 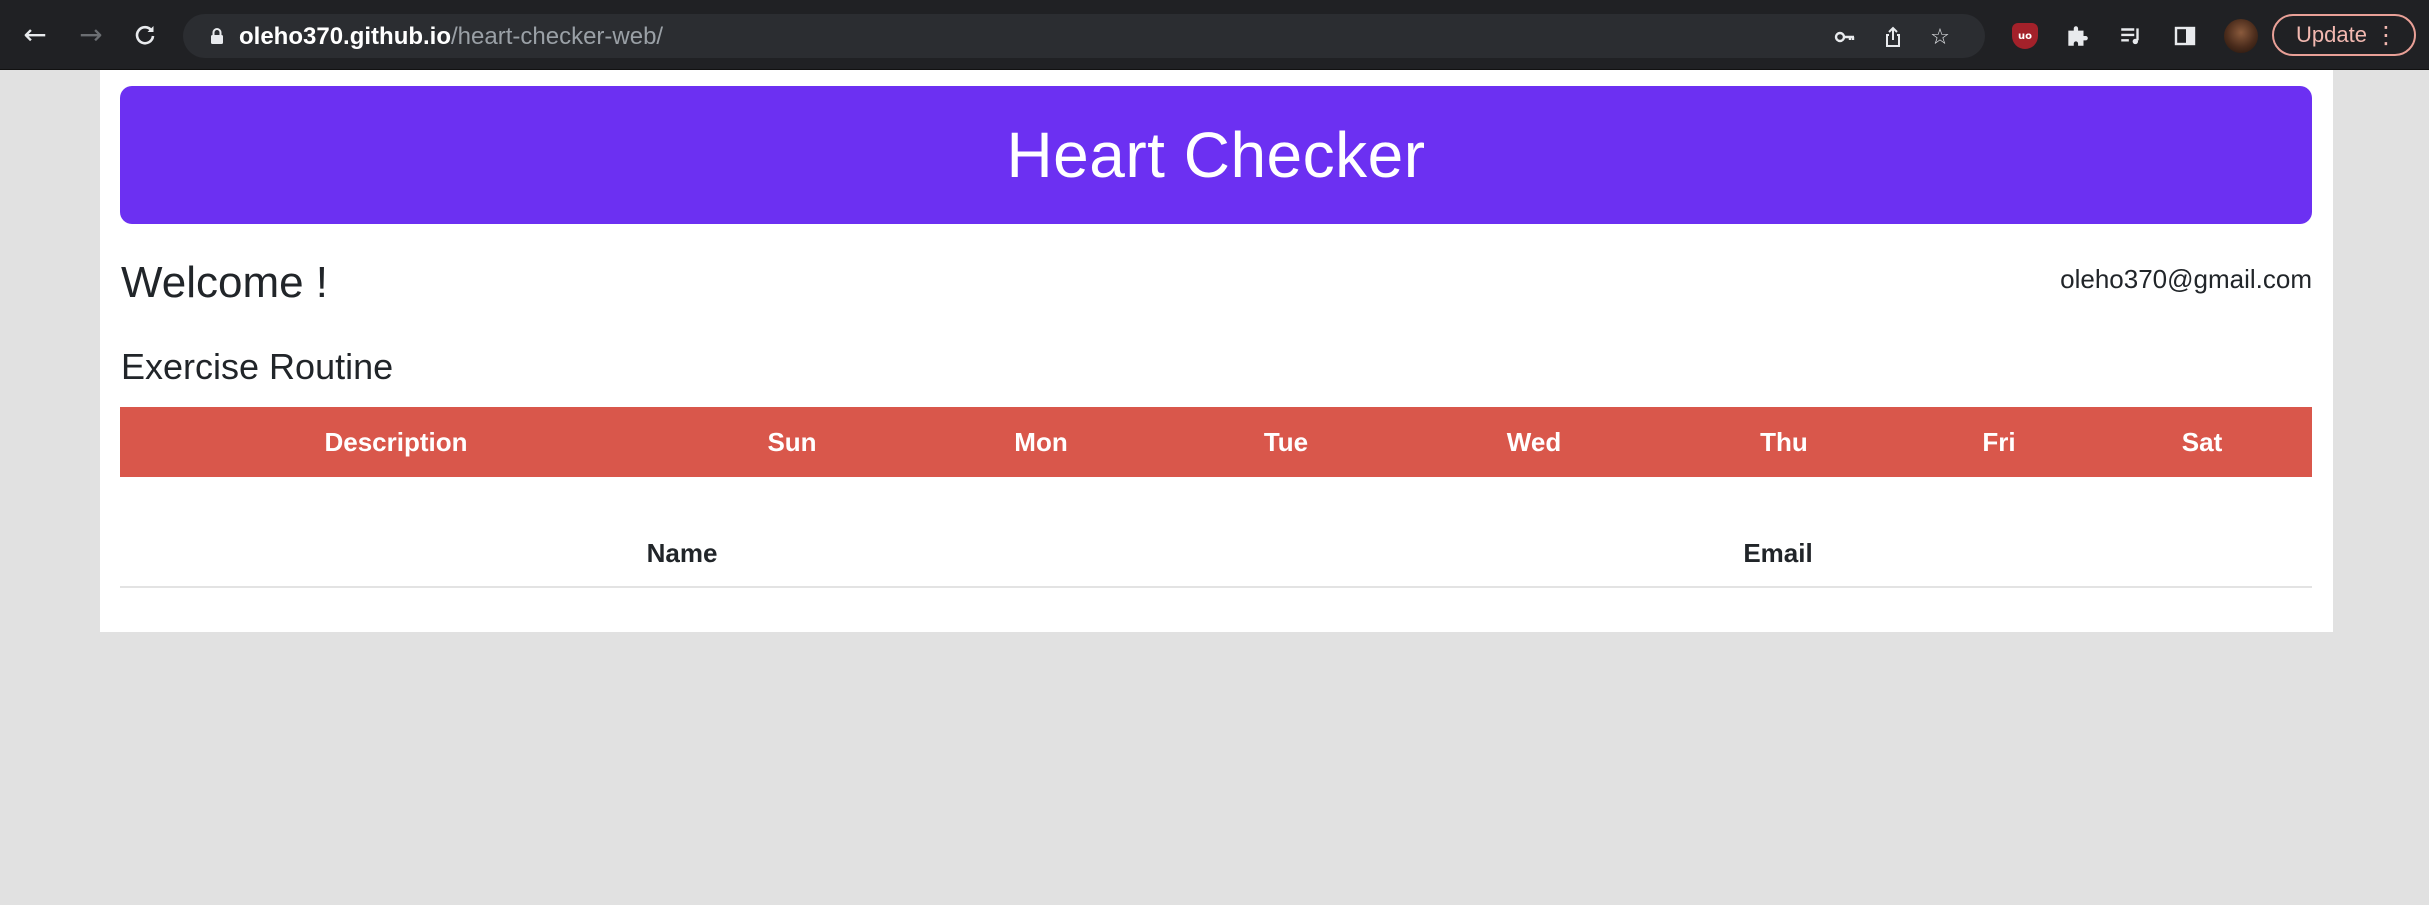 I want to click on url-text: oleho370.github.io/heart-checker-web/, so click(x=451, y=37).